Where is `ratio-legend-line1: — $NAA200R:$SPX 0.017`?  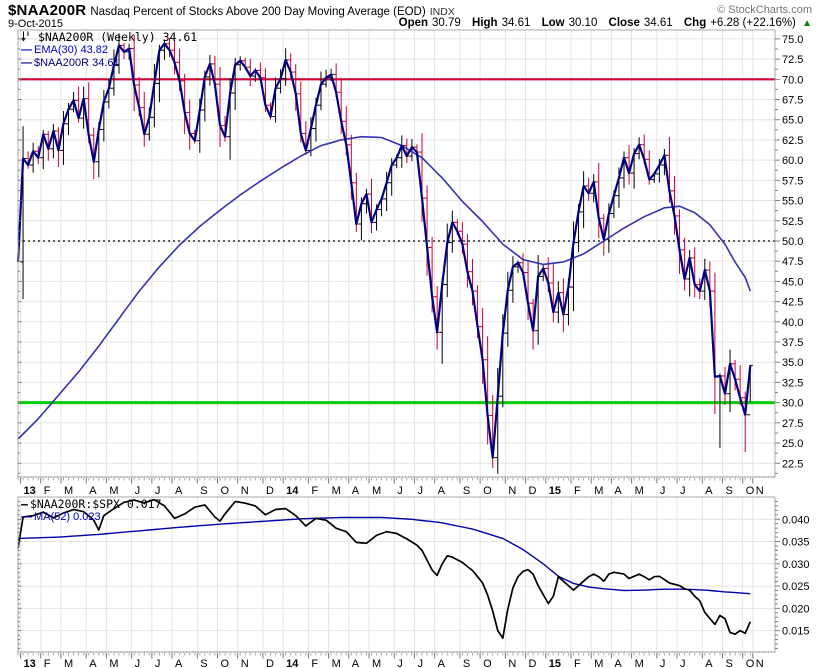 ratio-legend-line1: — $NAA200R:$SPX 0.017 is located at coordinates (91, 504).